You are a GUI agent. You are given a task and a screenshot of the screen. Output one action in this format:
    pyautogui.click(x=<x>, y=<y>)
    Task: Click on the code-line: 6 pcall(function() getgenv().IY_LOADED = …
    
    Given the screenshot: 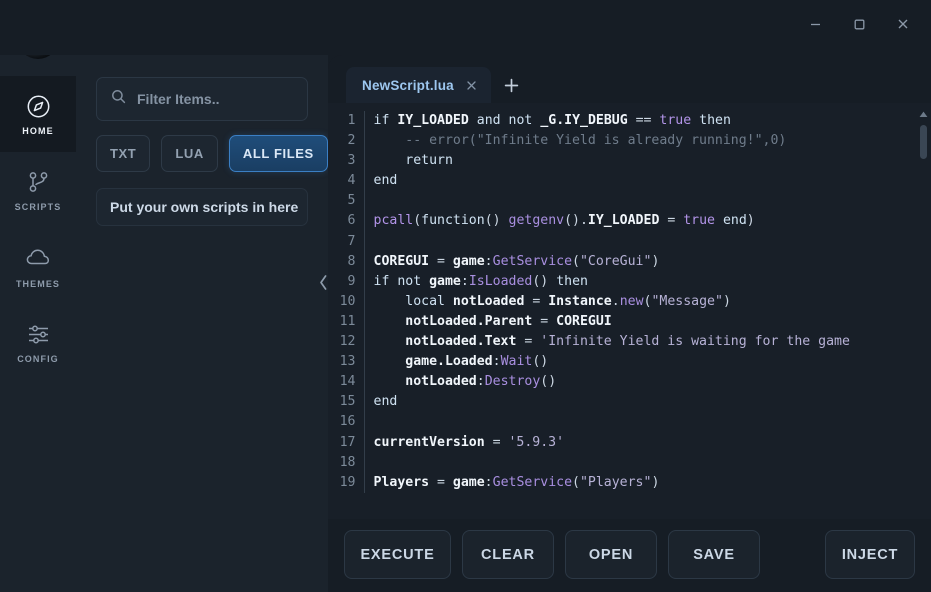 What is the action you would take?
    pyautogui.click(x=589, y=221)
    